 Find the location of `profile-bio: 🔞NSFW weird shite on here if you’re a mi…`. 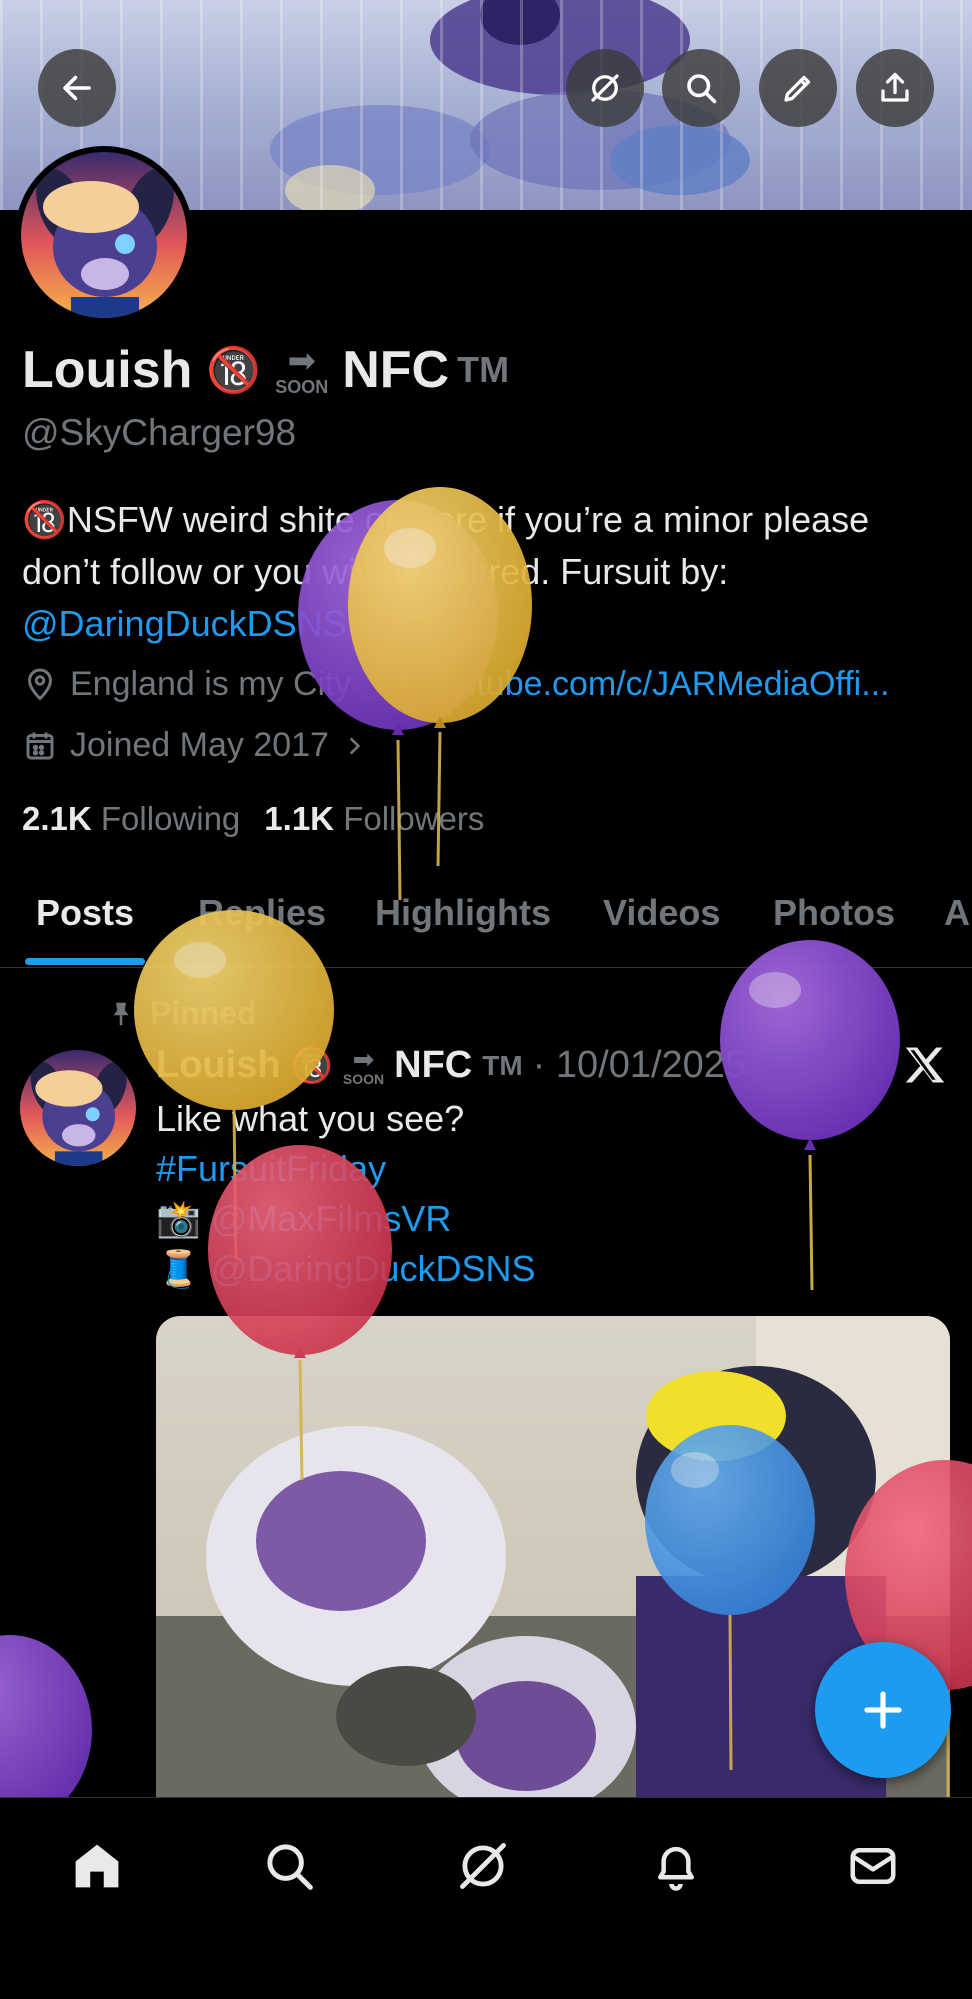

profile-bio: 🔞NSFW weird shite on here if you’re a mi… is located at coordinates (487, 572).